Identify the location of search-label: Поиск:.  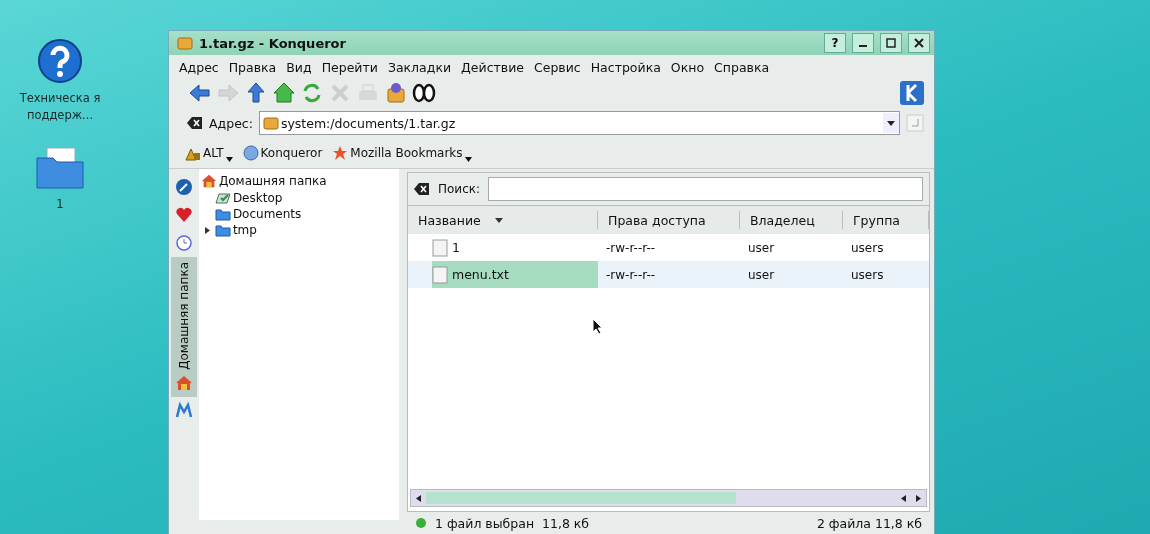
(459, 189).